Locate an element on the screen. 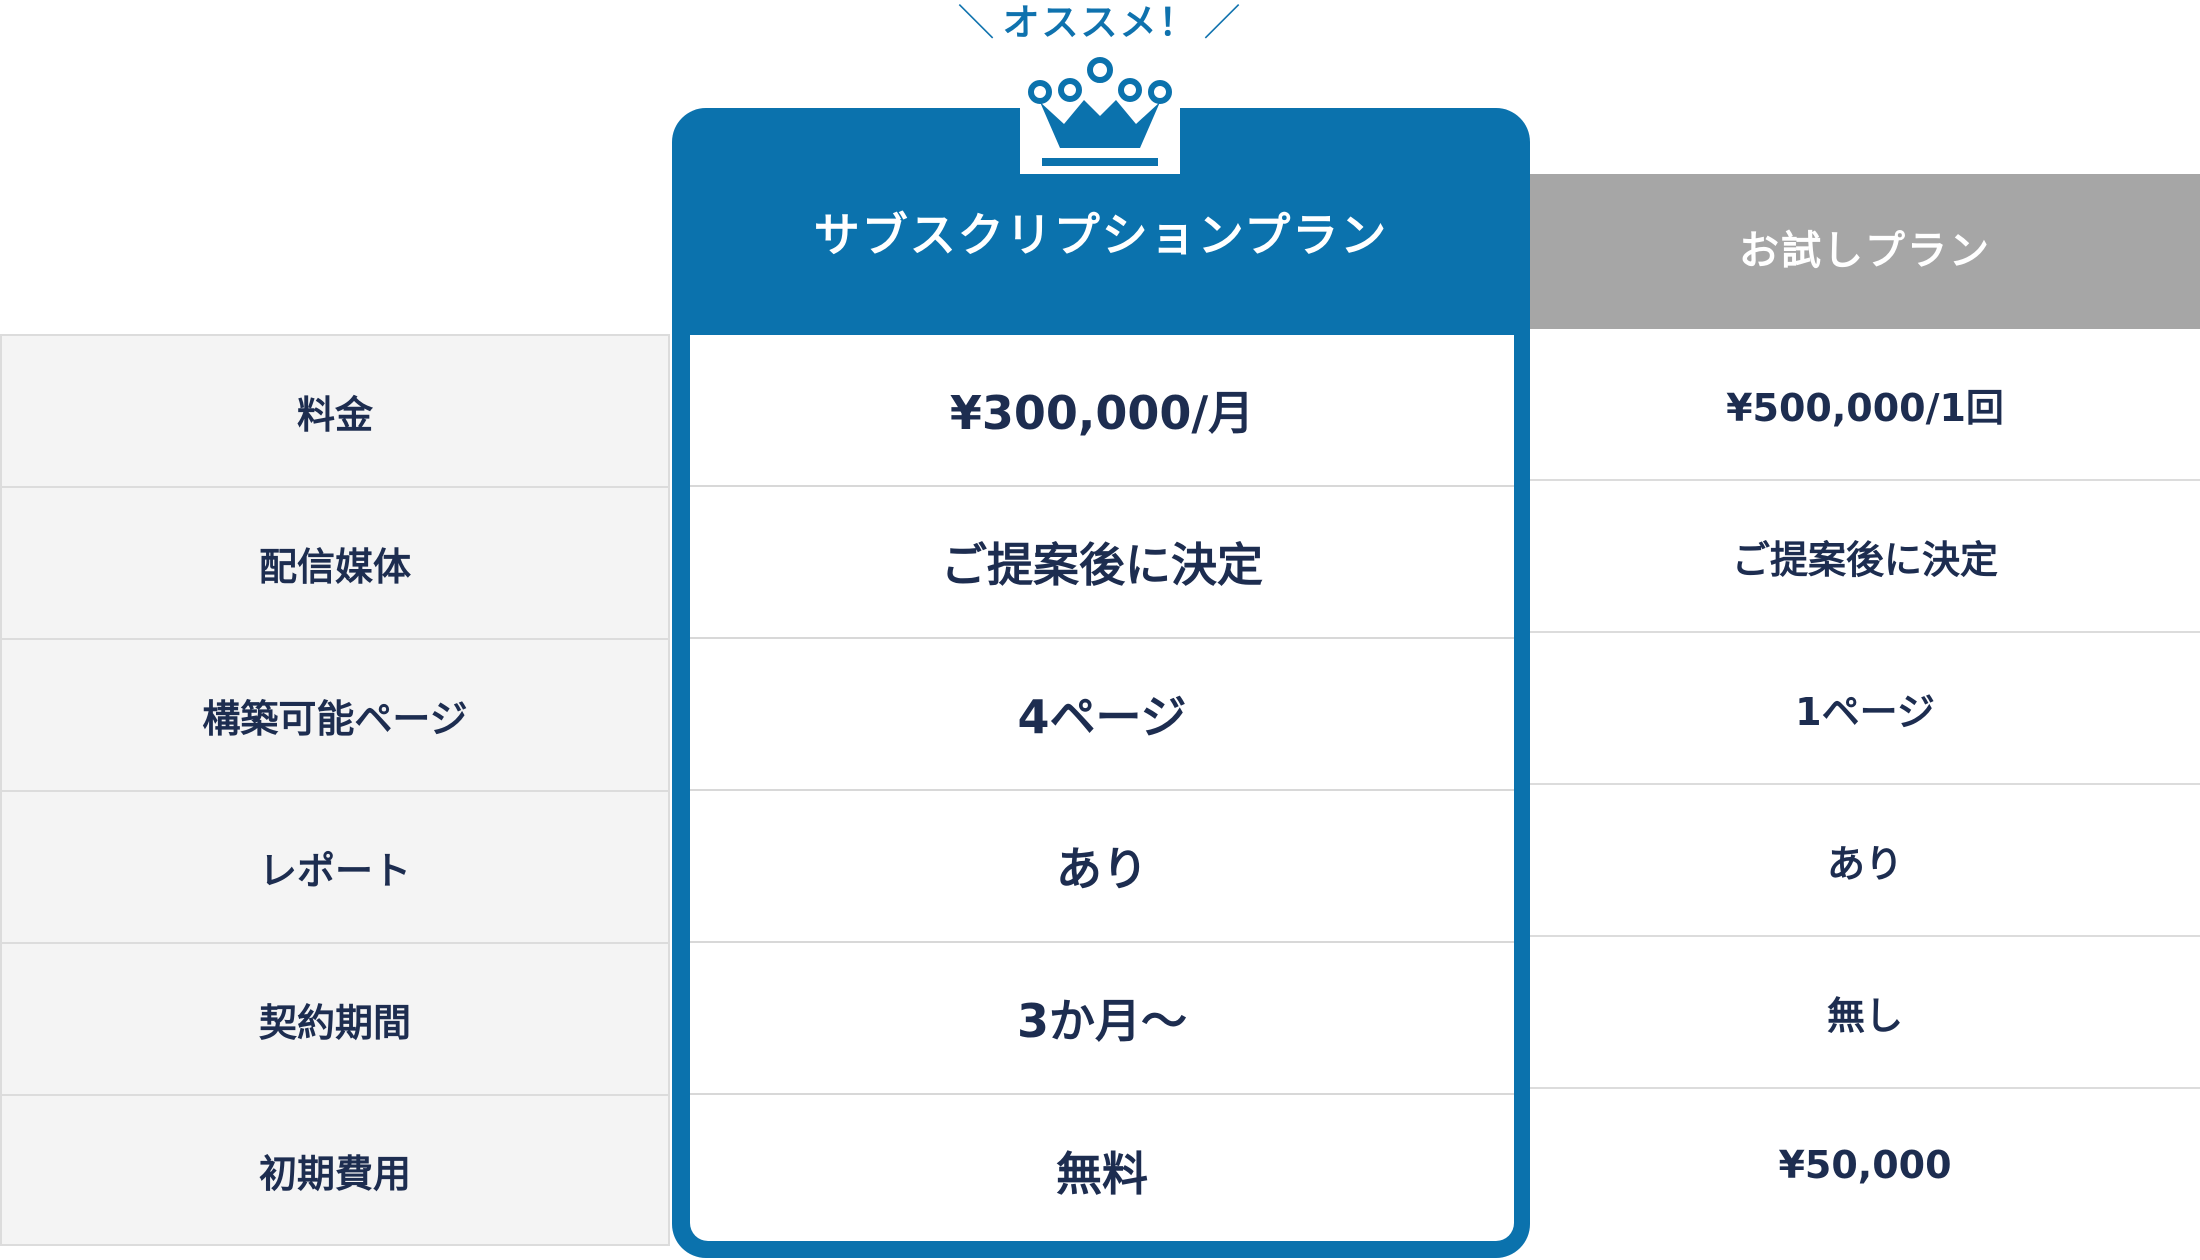 Image resolution: width=2200 pixels, height=1260 pixels. recommend-label: ＼ オススメ！／ is located at coordinates (1100, 23).